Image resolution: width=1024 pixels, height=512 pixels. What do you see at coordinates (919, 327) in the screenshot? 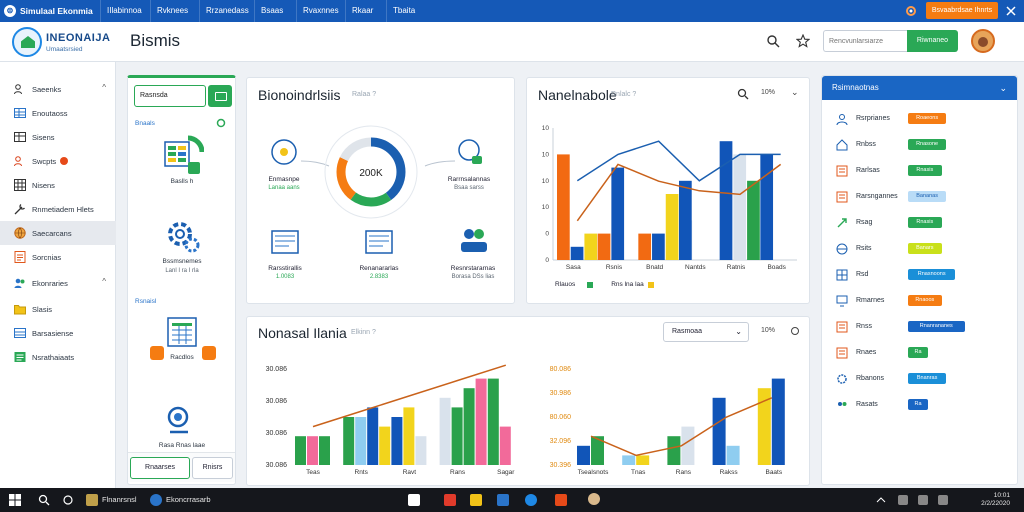
I see `right-panel-row: Rnss Rnanrananes` at bounding box center [919, 327].